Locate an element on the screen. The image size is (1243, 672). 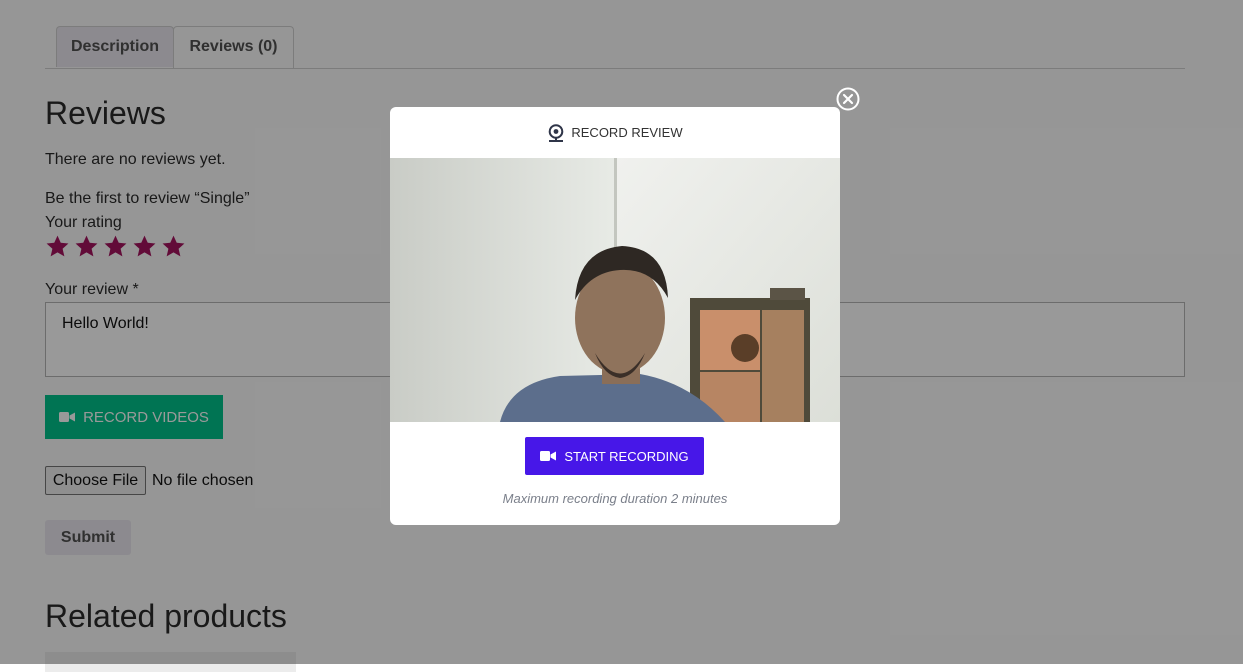
start-recording-label: START RECORDING is located at coordinates (626, 456).